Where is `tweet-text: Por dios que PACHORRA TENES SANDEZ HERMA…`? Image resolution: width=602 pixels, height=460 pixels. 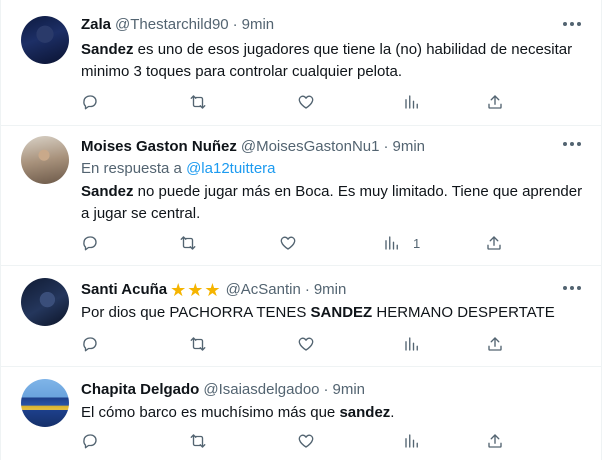 tweet-text: Por dios que PACHORRA TENES SANDEZ HERMA… is located at coordinates (333, 313).